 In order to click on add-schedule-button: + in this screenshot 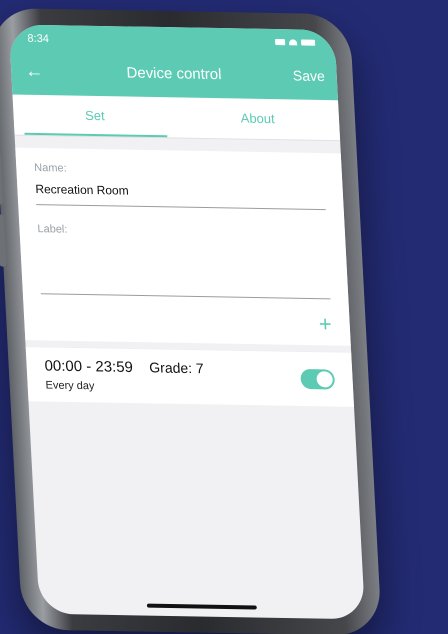, I will do `click(186, 321)`.